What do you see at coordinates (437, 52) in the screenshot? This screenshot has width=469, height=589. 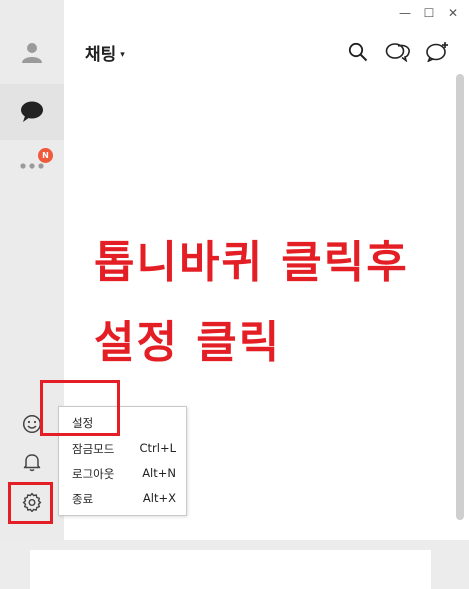 I see `new-chat-icon` at bounding box center [437, 52].